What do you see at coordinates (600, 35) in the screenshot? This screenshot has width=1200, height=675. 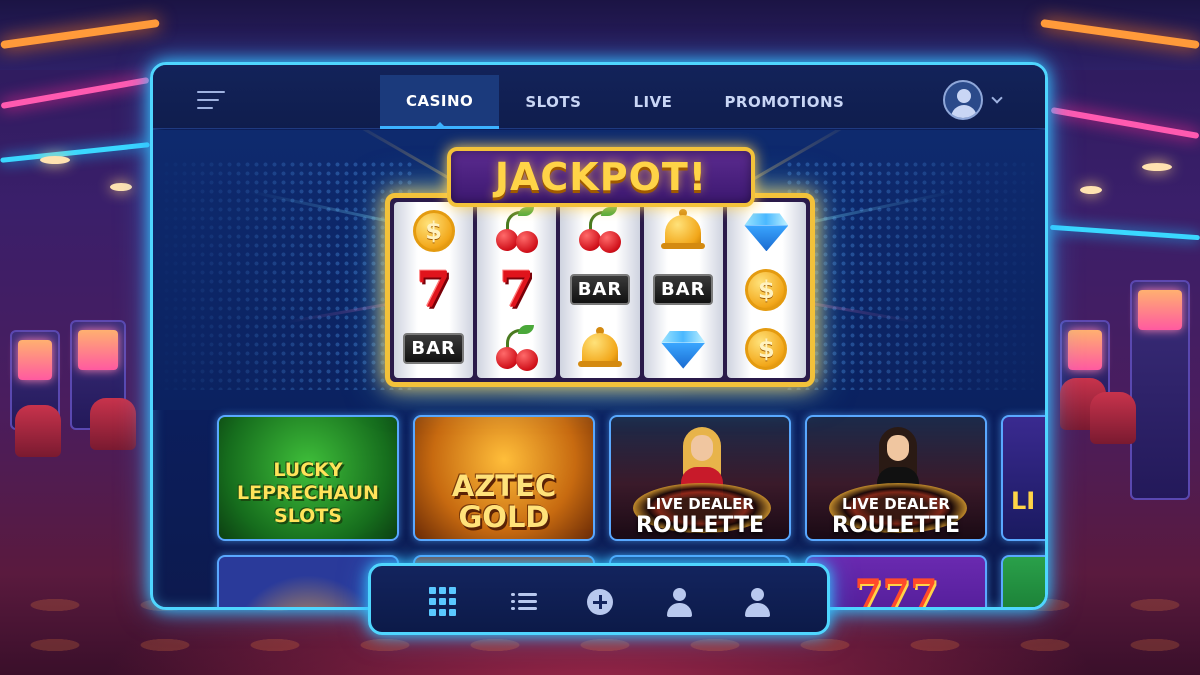 I see `casino-ceiling` at bounding box center [600, 35].